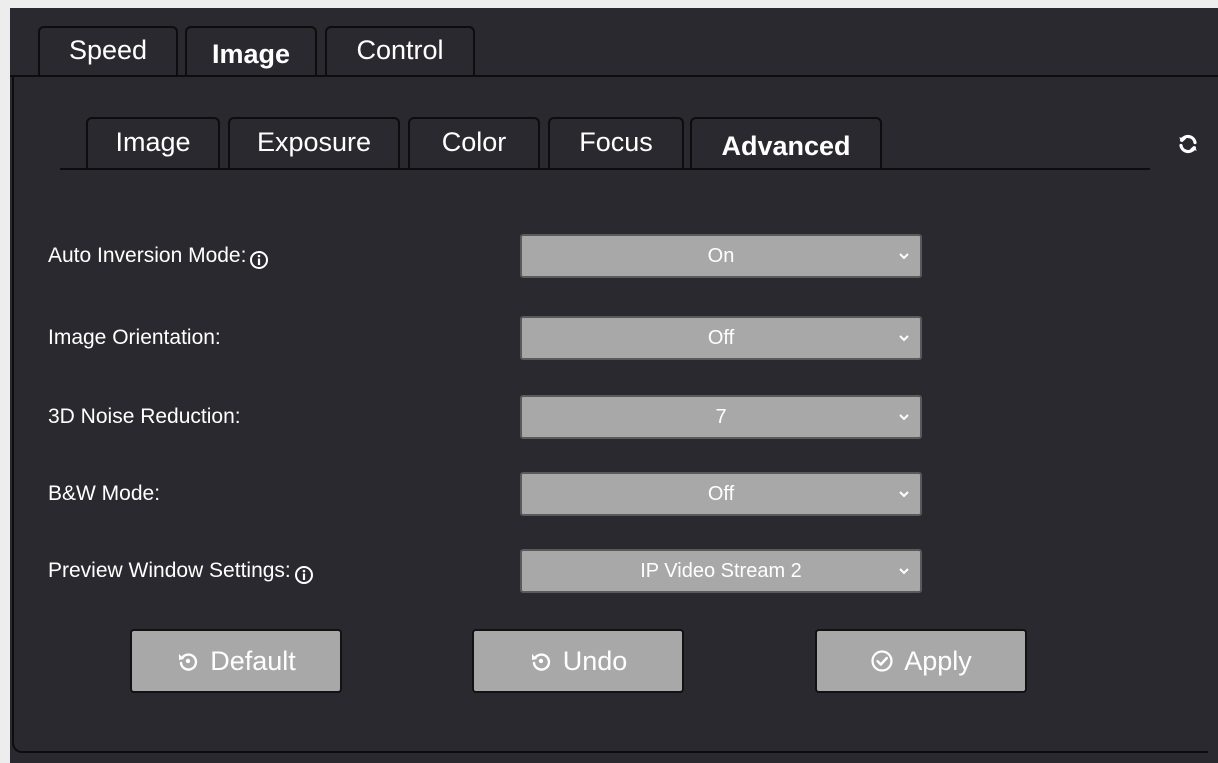 The image size is (1218, 763). What do you see at coordinates (721, 338) in the screenshot?
I see `image-orientation-select: Off` at bounding box center [721, 338].